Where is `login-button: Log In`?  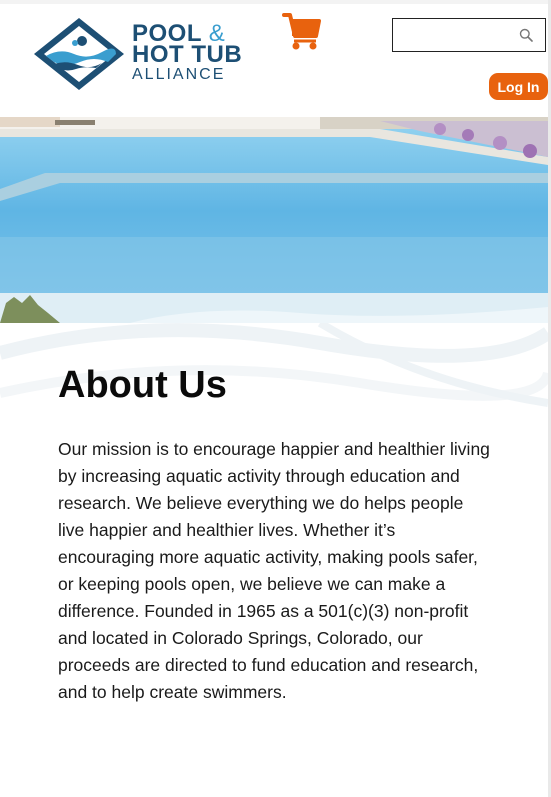 login-button: Log In is located at coordinates (518, 86).